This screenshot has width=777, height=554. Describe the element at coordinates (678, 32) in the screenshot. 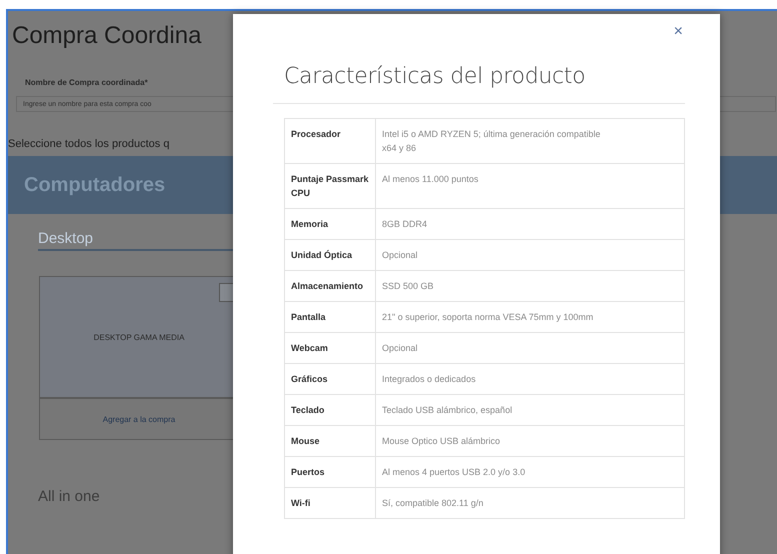

I see `close-button: ×` at that location.